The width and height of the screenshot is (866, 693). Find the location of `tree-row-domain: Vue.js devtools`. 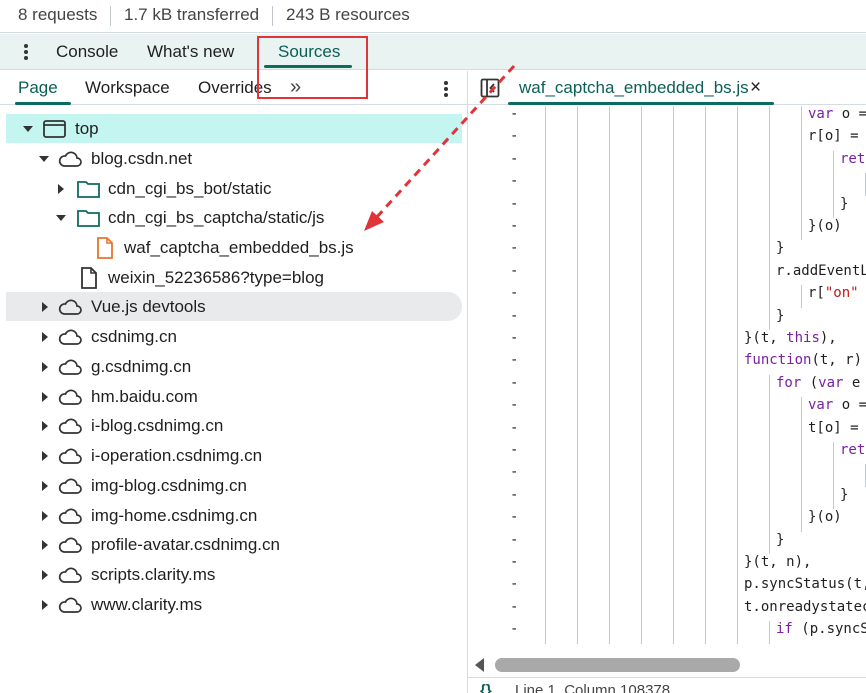

tree-row-domain: Vue.js devtools is located at coordinates (234, 306).